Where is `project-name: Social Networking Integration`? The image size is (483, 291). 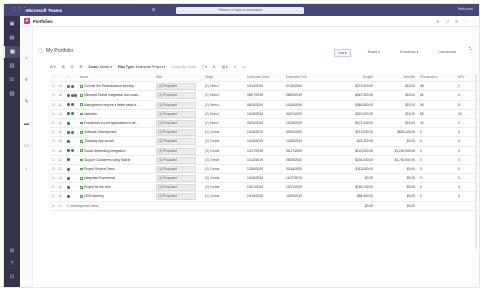
project-name: Social Networking Integration is located at coordinates (112, 151).